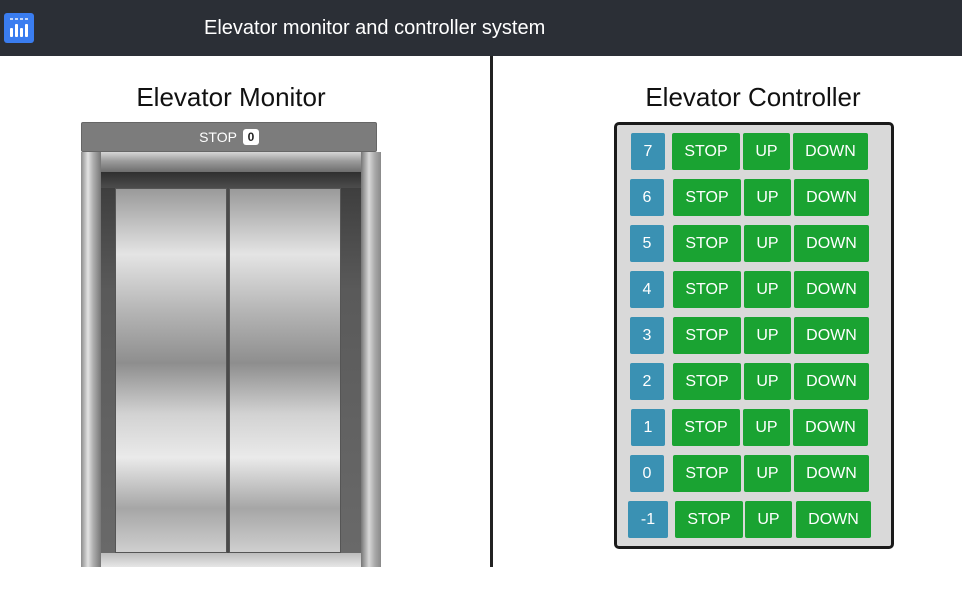 The height and width of the screenshot is (598, 962). I want to click on floor-button: 5, so click(647, 243).